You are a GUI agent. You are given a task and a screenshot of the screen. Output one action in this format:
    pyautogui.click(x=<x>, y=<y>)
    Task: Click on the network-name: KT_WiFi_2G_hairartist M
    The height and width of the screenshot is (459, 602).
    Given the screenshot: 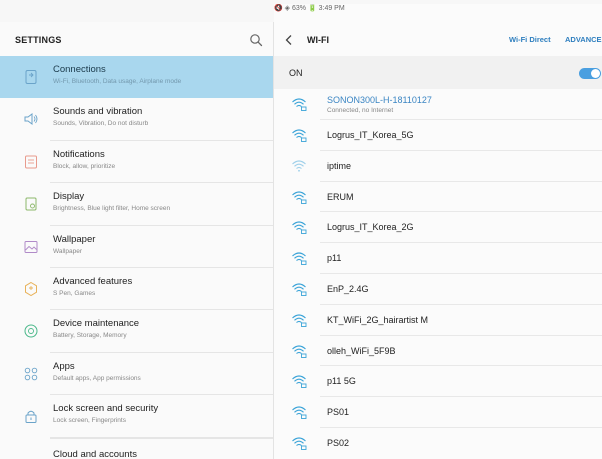 What is the action you would take?
    pyautogui.click(x=378, y=319)
    